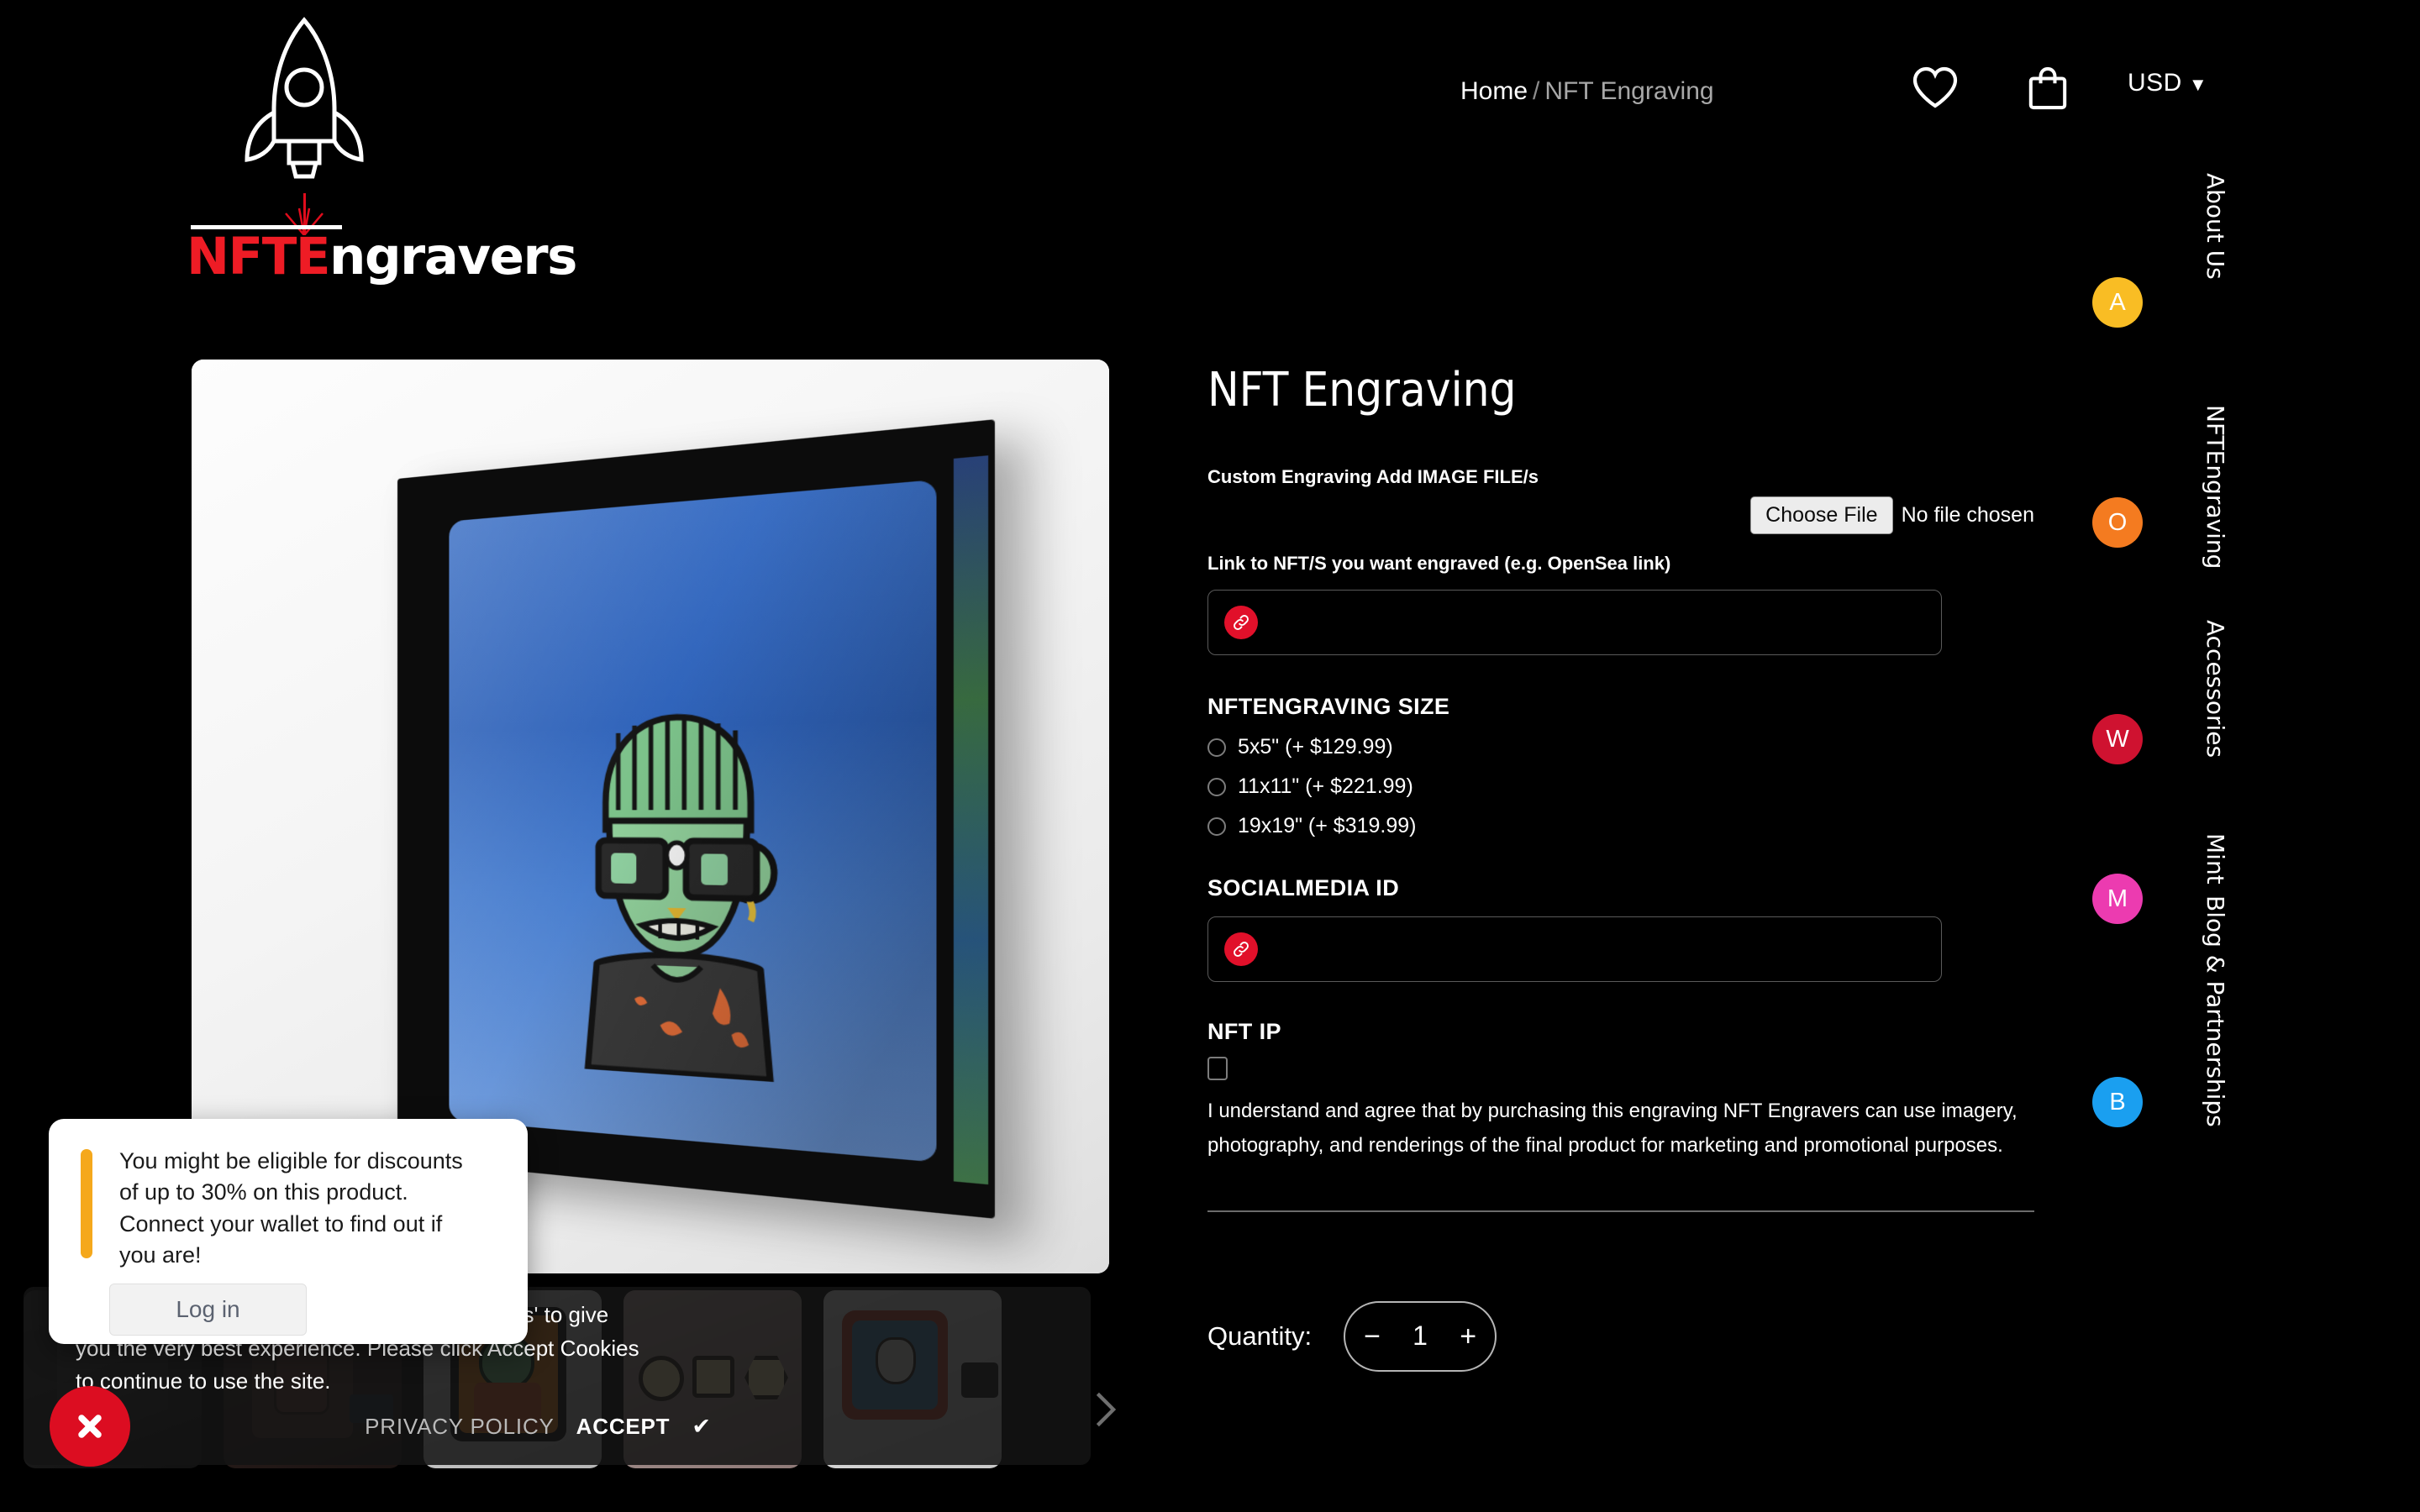 This screenshot has height=1512, width=2420. I want to click on privacy-policy-link: PRIVACY POLICY, so click(460, 1427).